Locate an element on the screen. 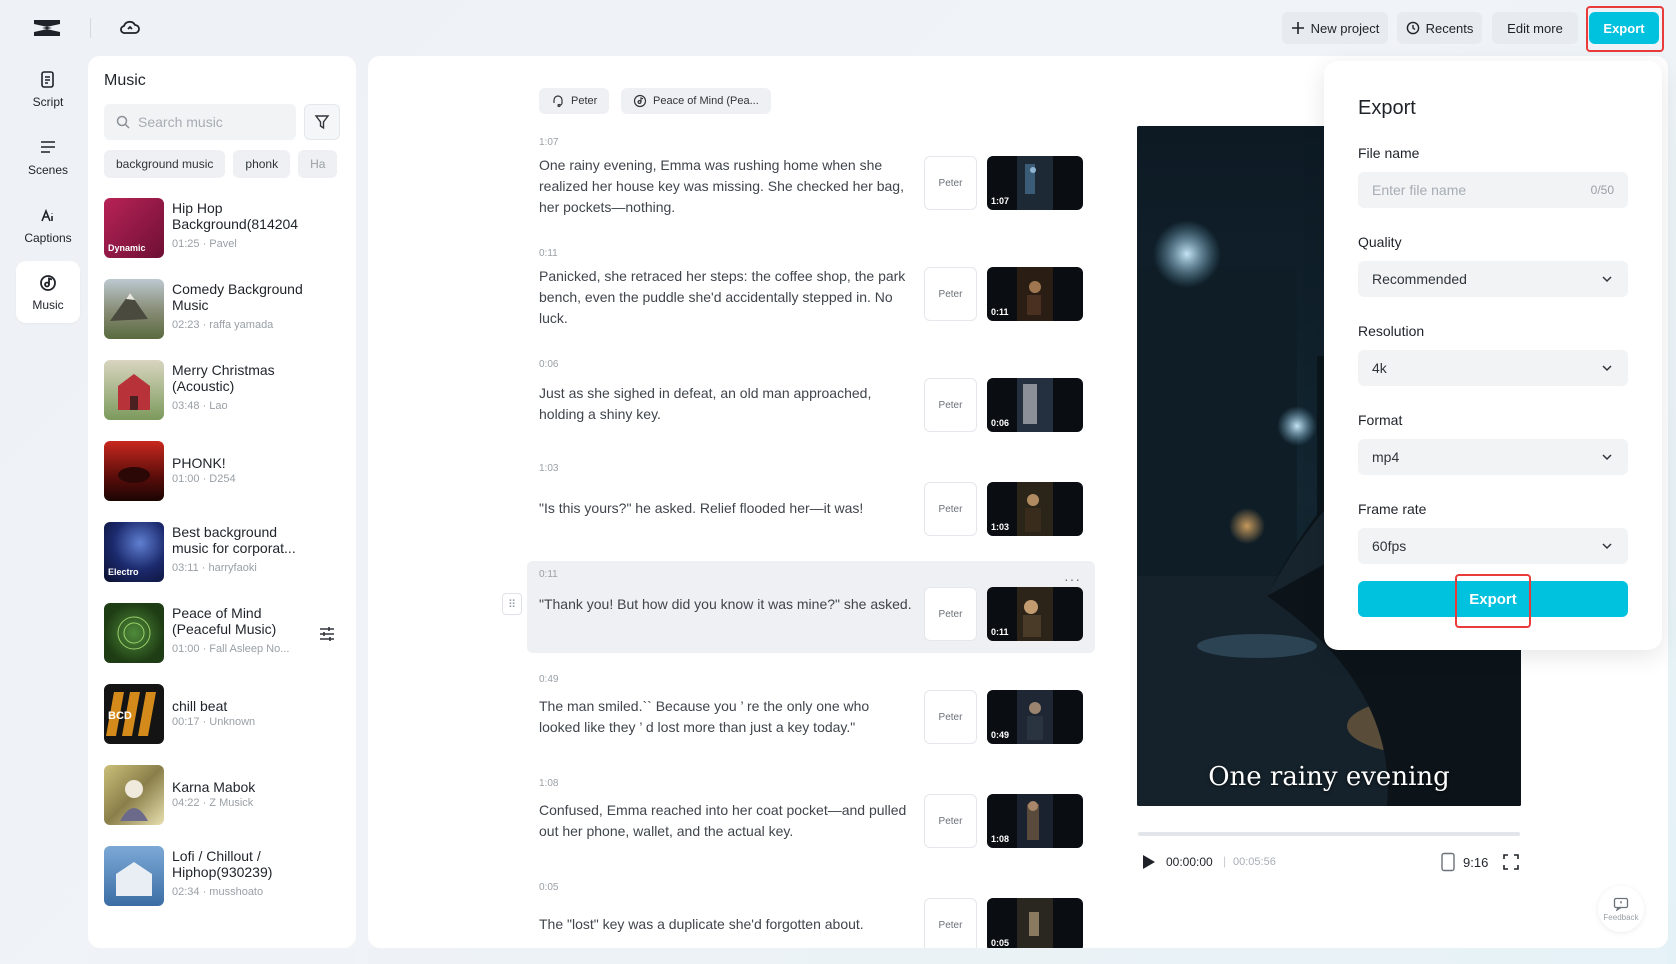 This screenshot has height=964, width=1676. row-clip-thumbnail: 0:05 is located at coordinates (1035, 925).